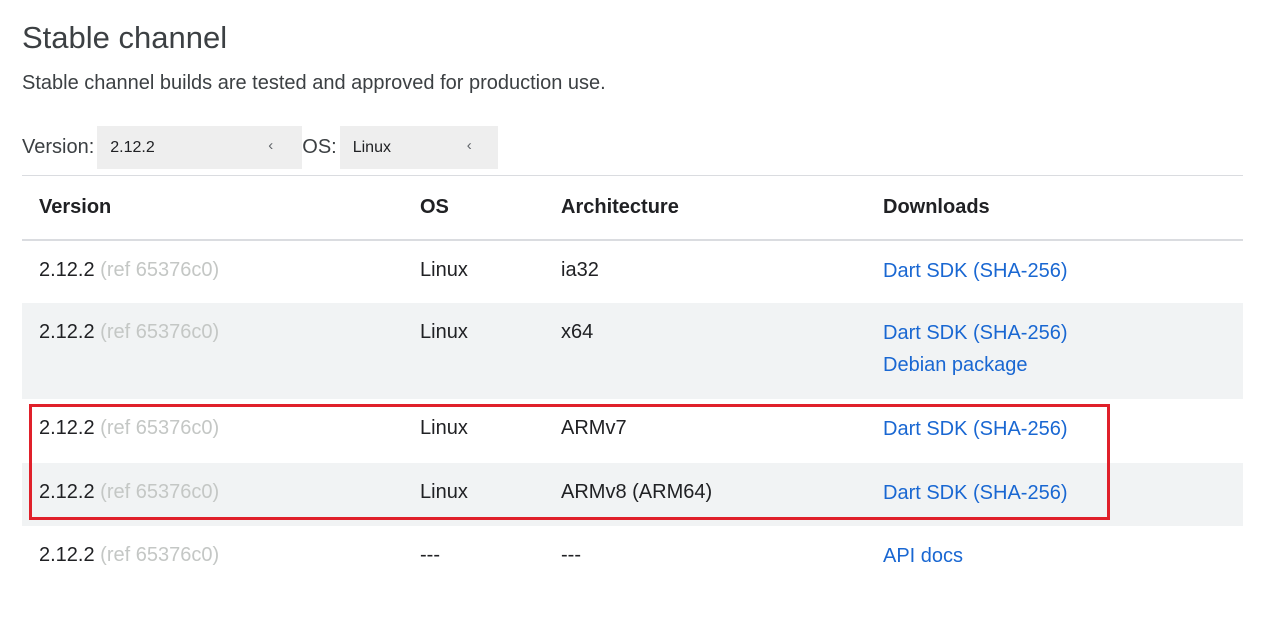 This screenshot has height=618, width=1280. What do you see at coordinates (705, 350) in the screenshot?
I see `architecture-cell: x64` at bounding box center [705, 350].